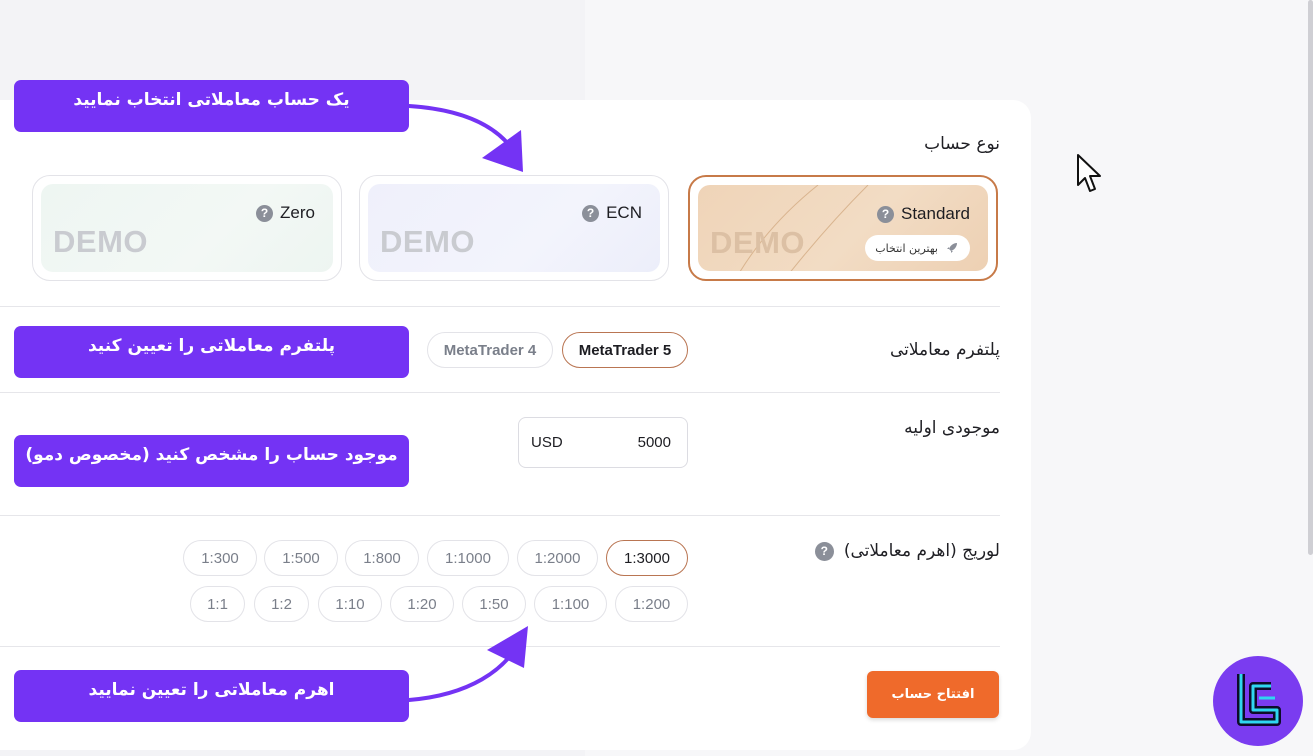  What do you see at coordinates (382, 558) in the screenshot?
I see `leverage-option: 1:800` at bounding box center [382, 558].